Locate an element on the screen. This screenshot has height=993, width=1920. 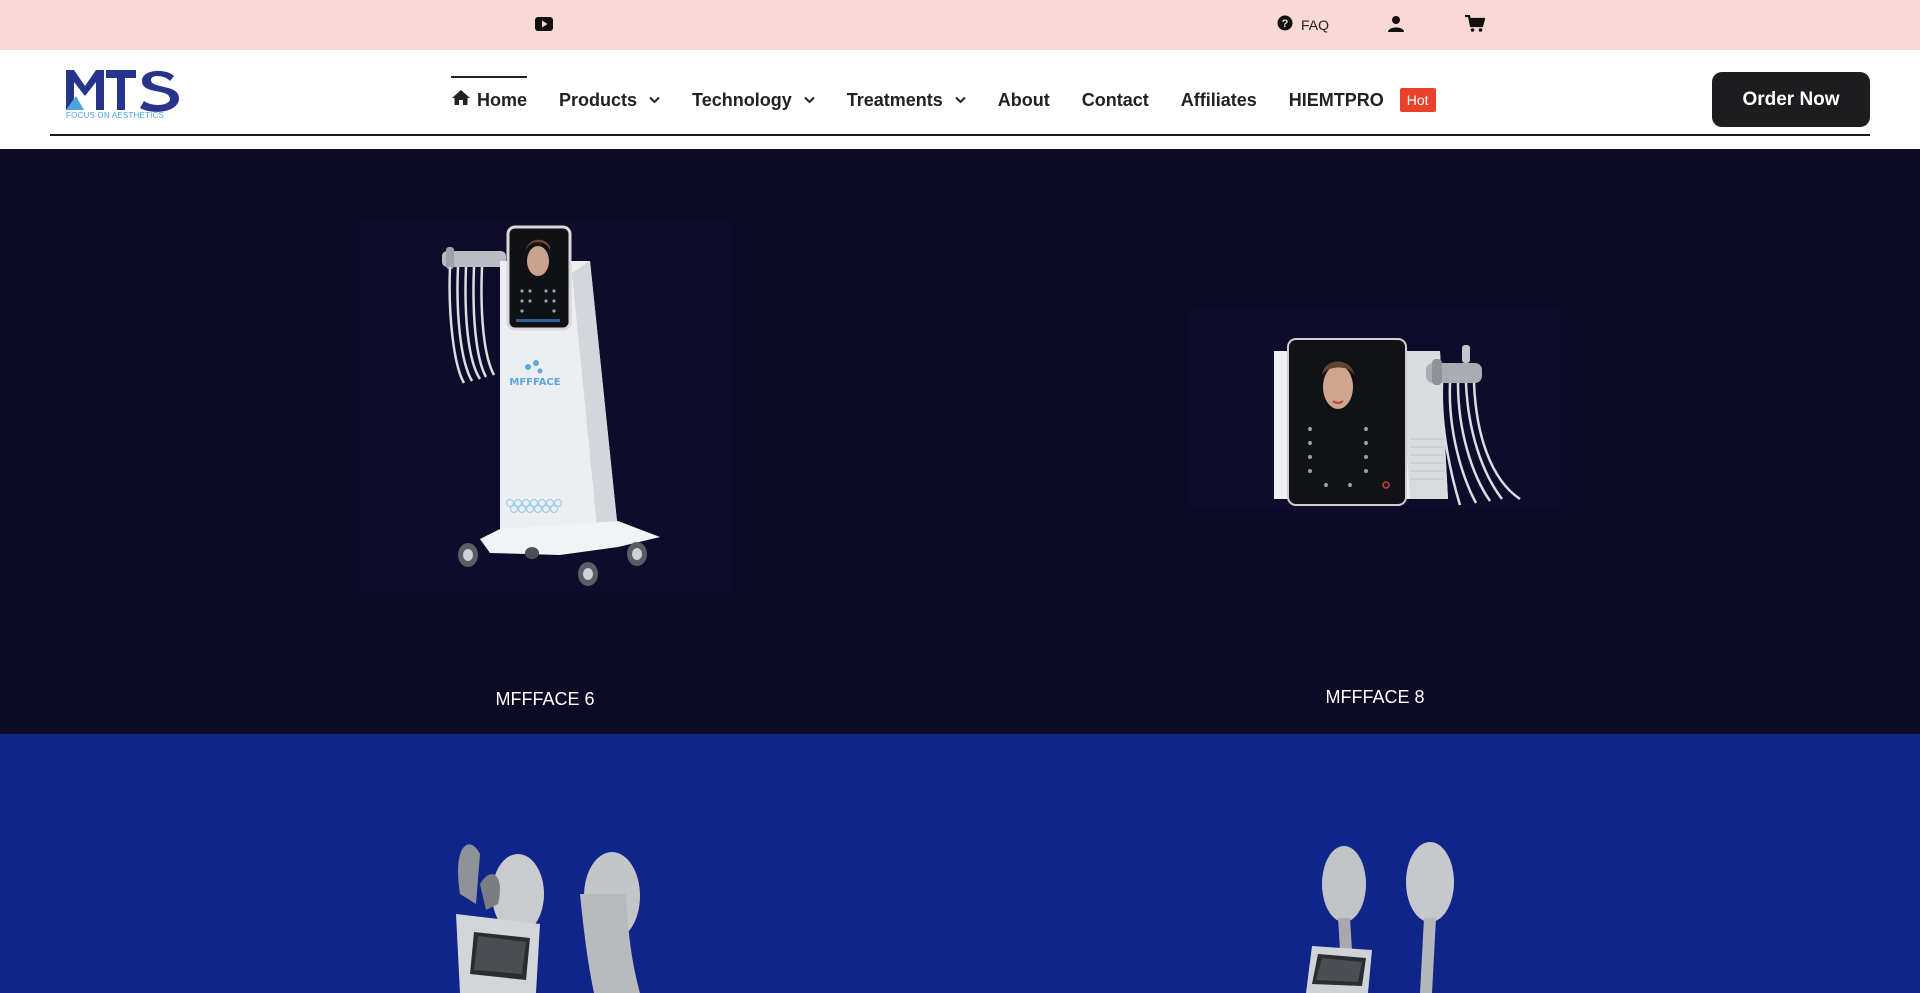
faq-link: ? FAQ is located at coordinates (1303, 24).